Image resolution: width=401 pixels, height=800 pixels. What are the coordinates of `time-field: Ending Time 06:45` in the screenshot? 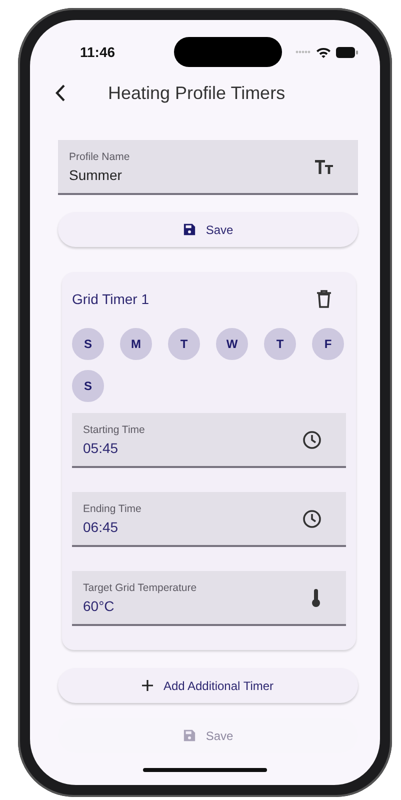 It's located at (209, 519).